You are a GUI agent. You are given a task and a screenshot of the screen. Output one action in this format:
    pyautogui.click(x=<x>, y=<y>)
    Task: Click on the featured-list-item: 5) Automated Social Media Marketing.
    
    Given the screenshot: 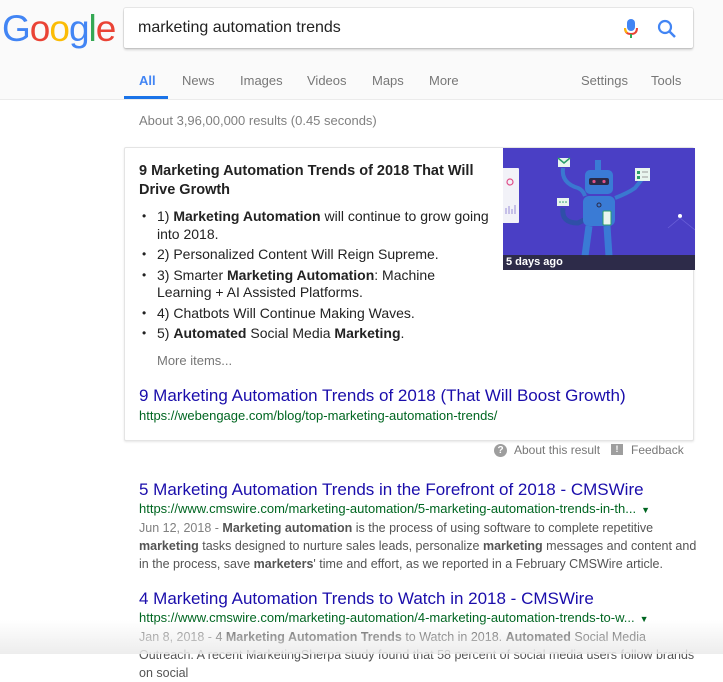 What is the action you would take?
    pyautogui.click(x=314, y=334)
    